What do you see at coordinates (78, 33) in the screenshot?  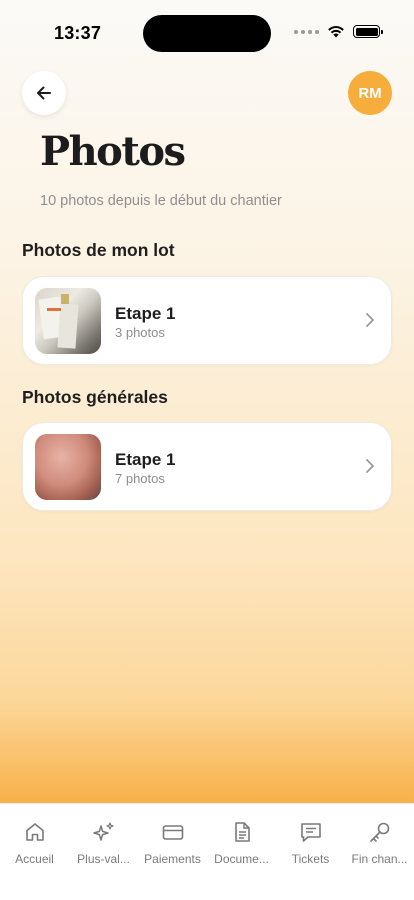 I see `status-time: 13:37` at bounding box center [78, 33].